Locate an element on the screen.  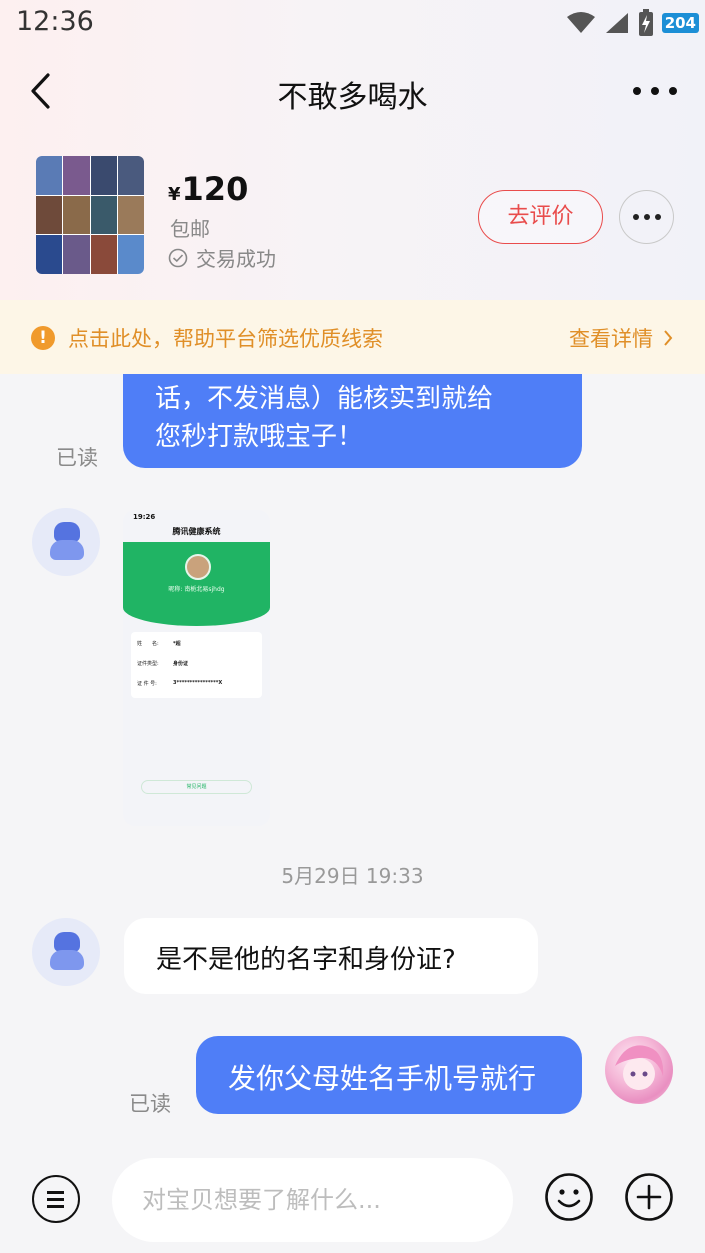
image-button: 常见问题 is located at coordinates (196, 787).